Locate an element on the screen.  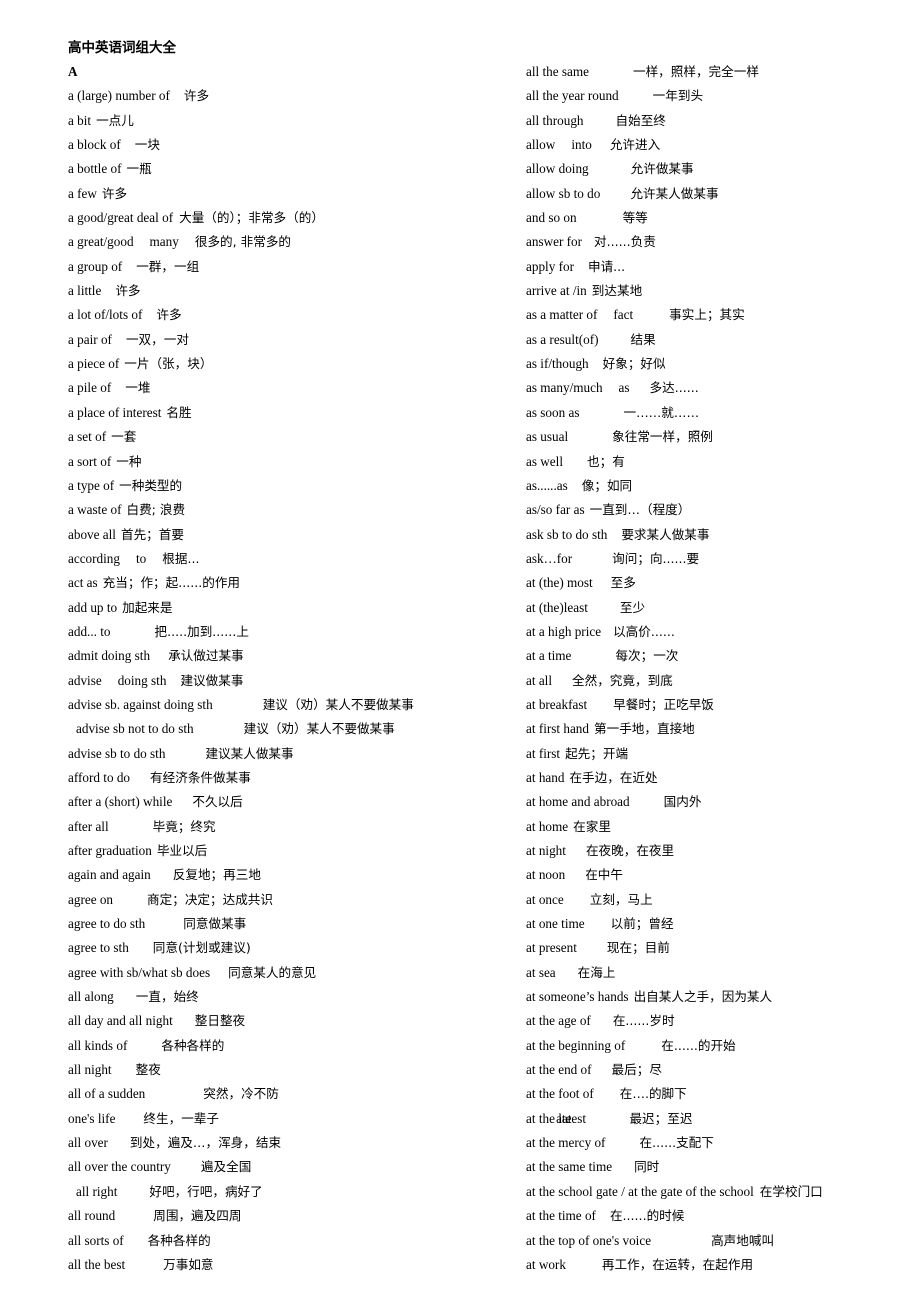
phrase-term: at present is located at coordinates (551, 948).